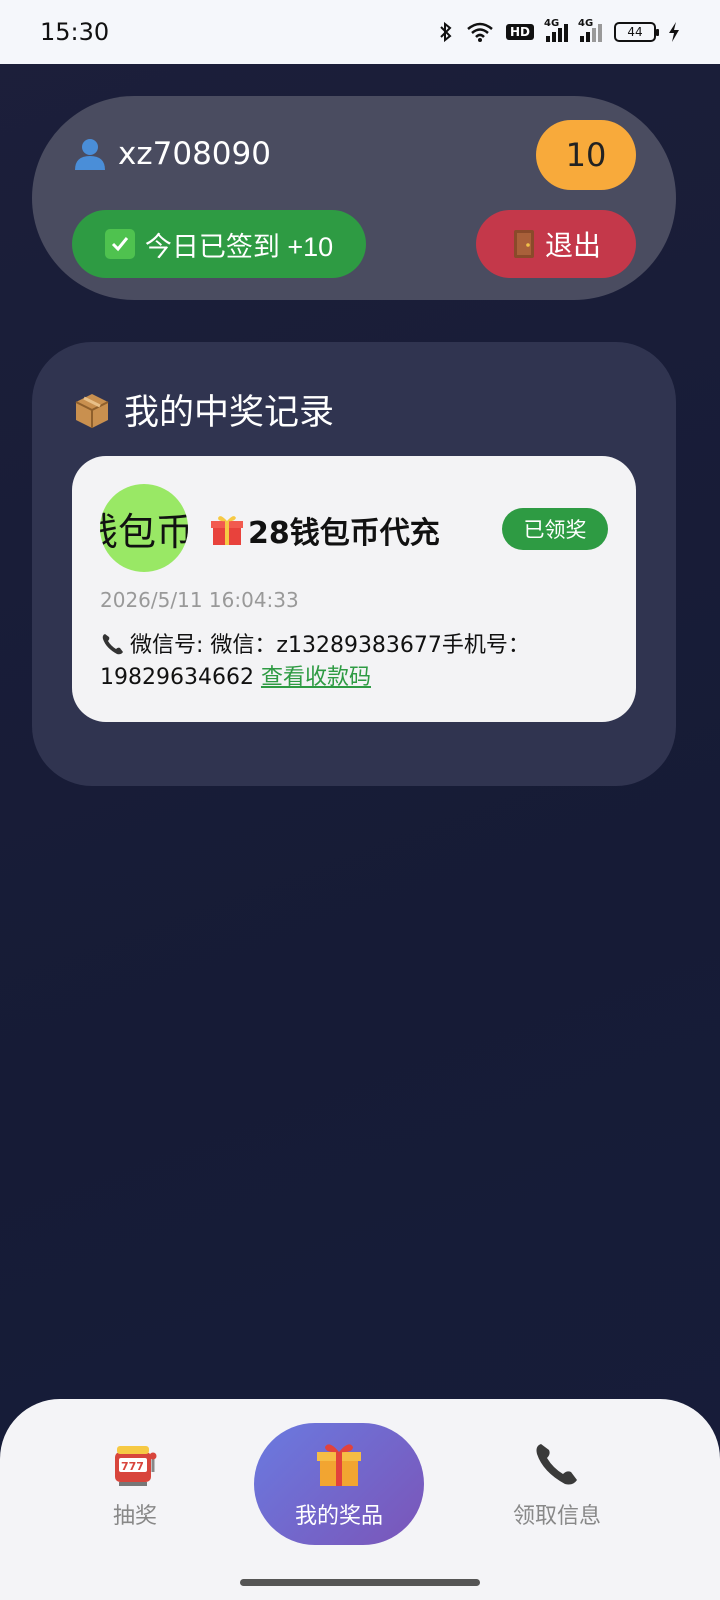  I want to click on prize-name: 28钱包币代充, so click(344, 533).